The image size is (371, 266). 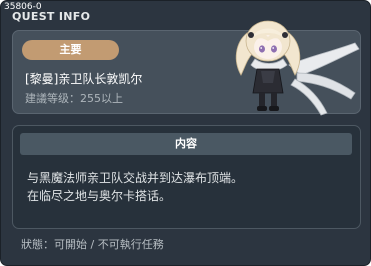 I want to click on quest-name: [黎曼]亲卫队长敦凯尔, so click(x=84, y=79).